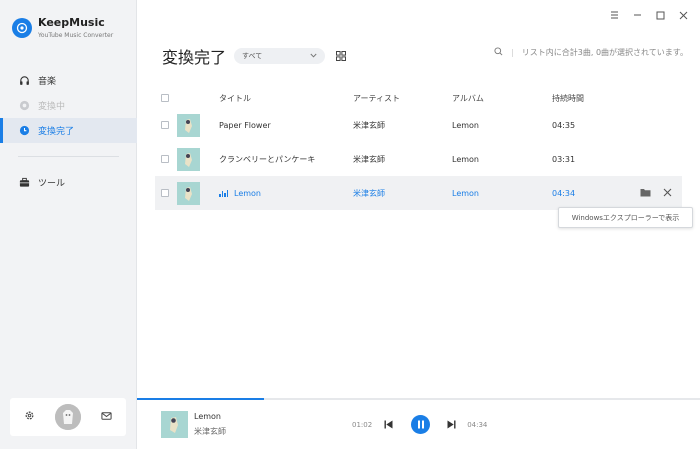 This screenshot has width=700, height=449. What do you see at coordinates (418, 125) in the screenshot?
I see `table-row: Paper Flower 米津玄師 Lemon 04:35` at bounding box center [418, 125].